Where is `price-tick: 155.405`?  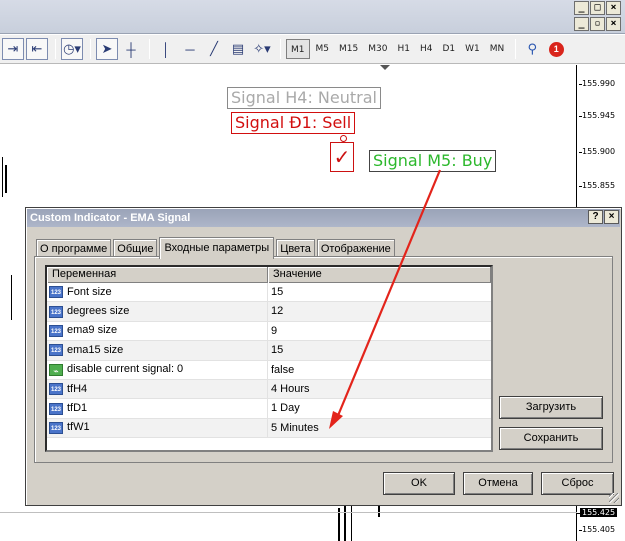
price-tick: 155.405 is located at coordinates (597, 529).